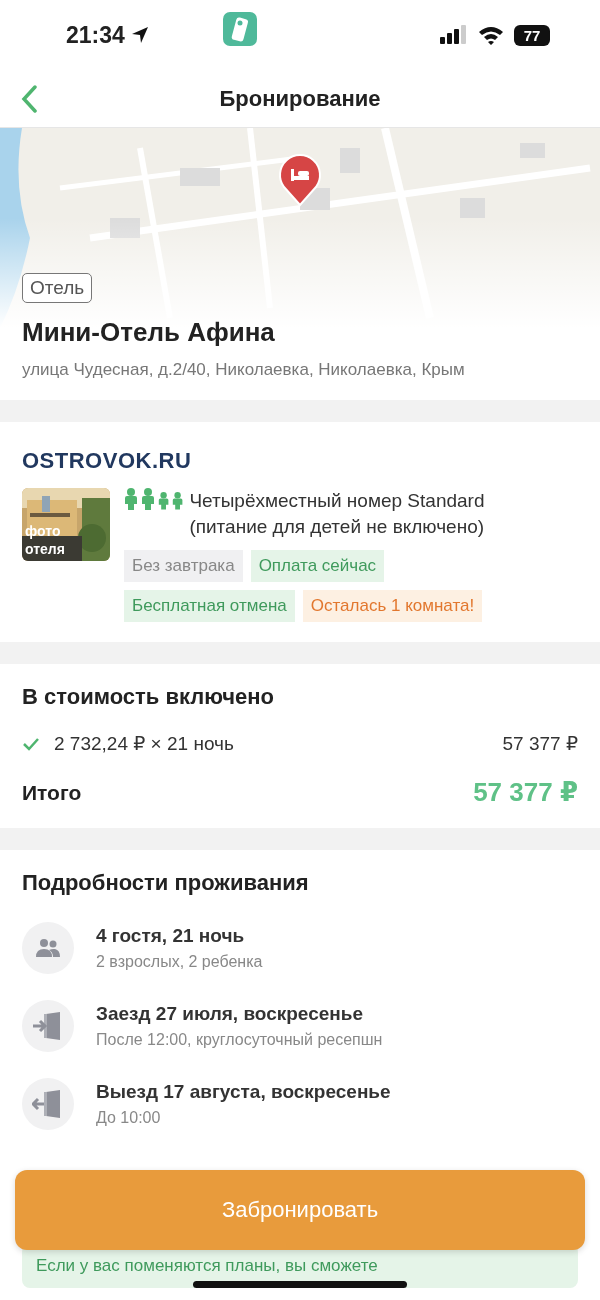 The height and width of the screenshot is (1300, 600). I want to click on offer-tag: Осталась 1 комната!, so click(392, 606).